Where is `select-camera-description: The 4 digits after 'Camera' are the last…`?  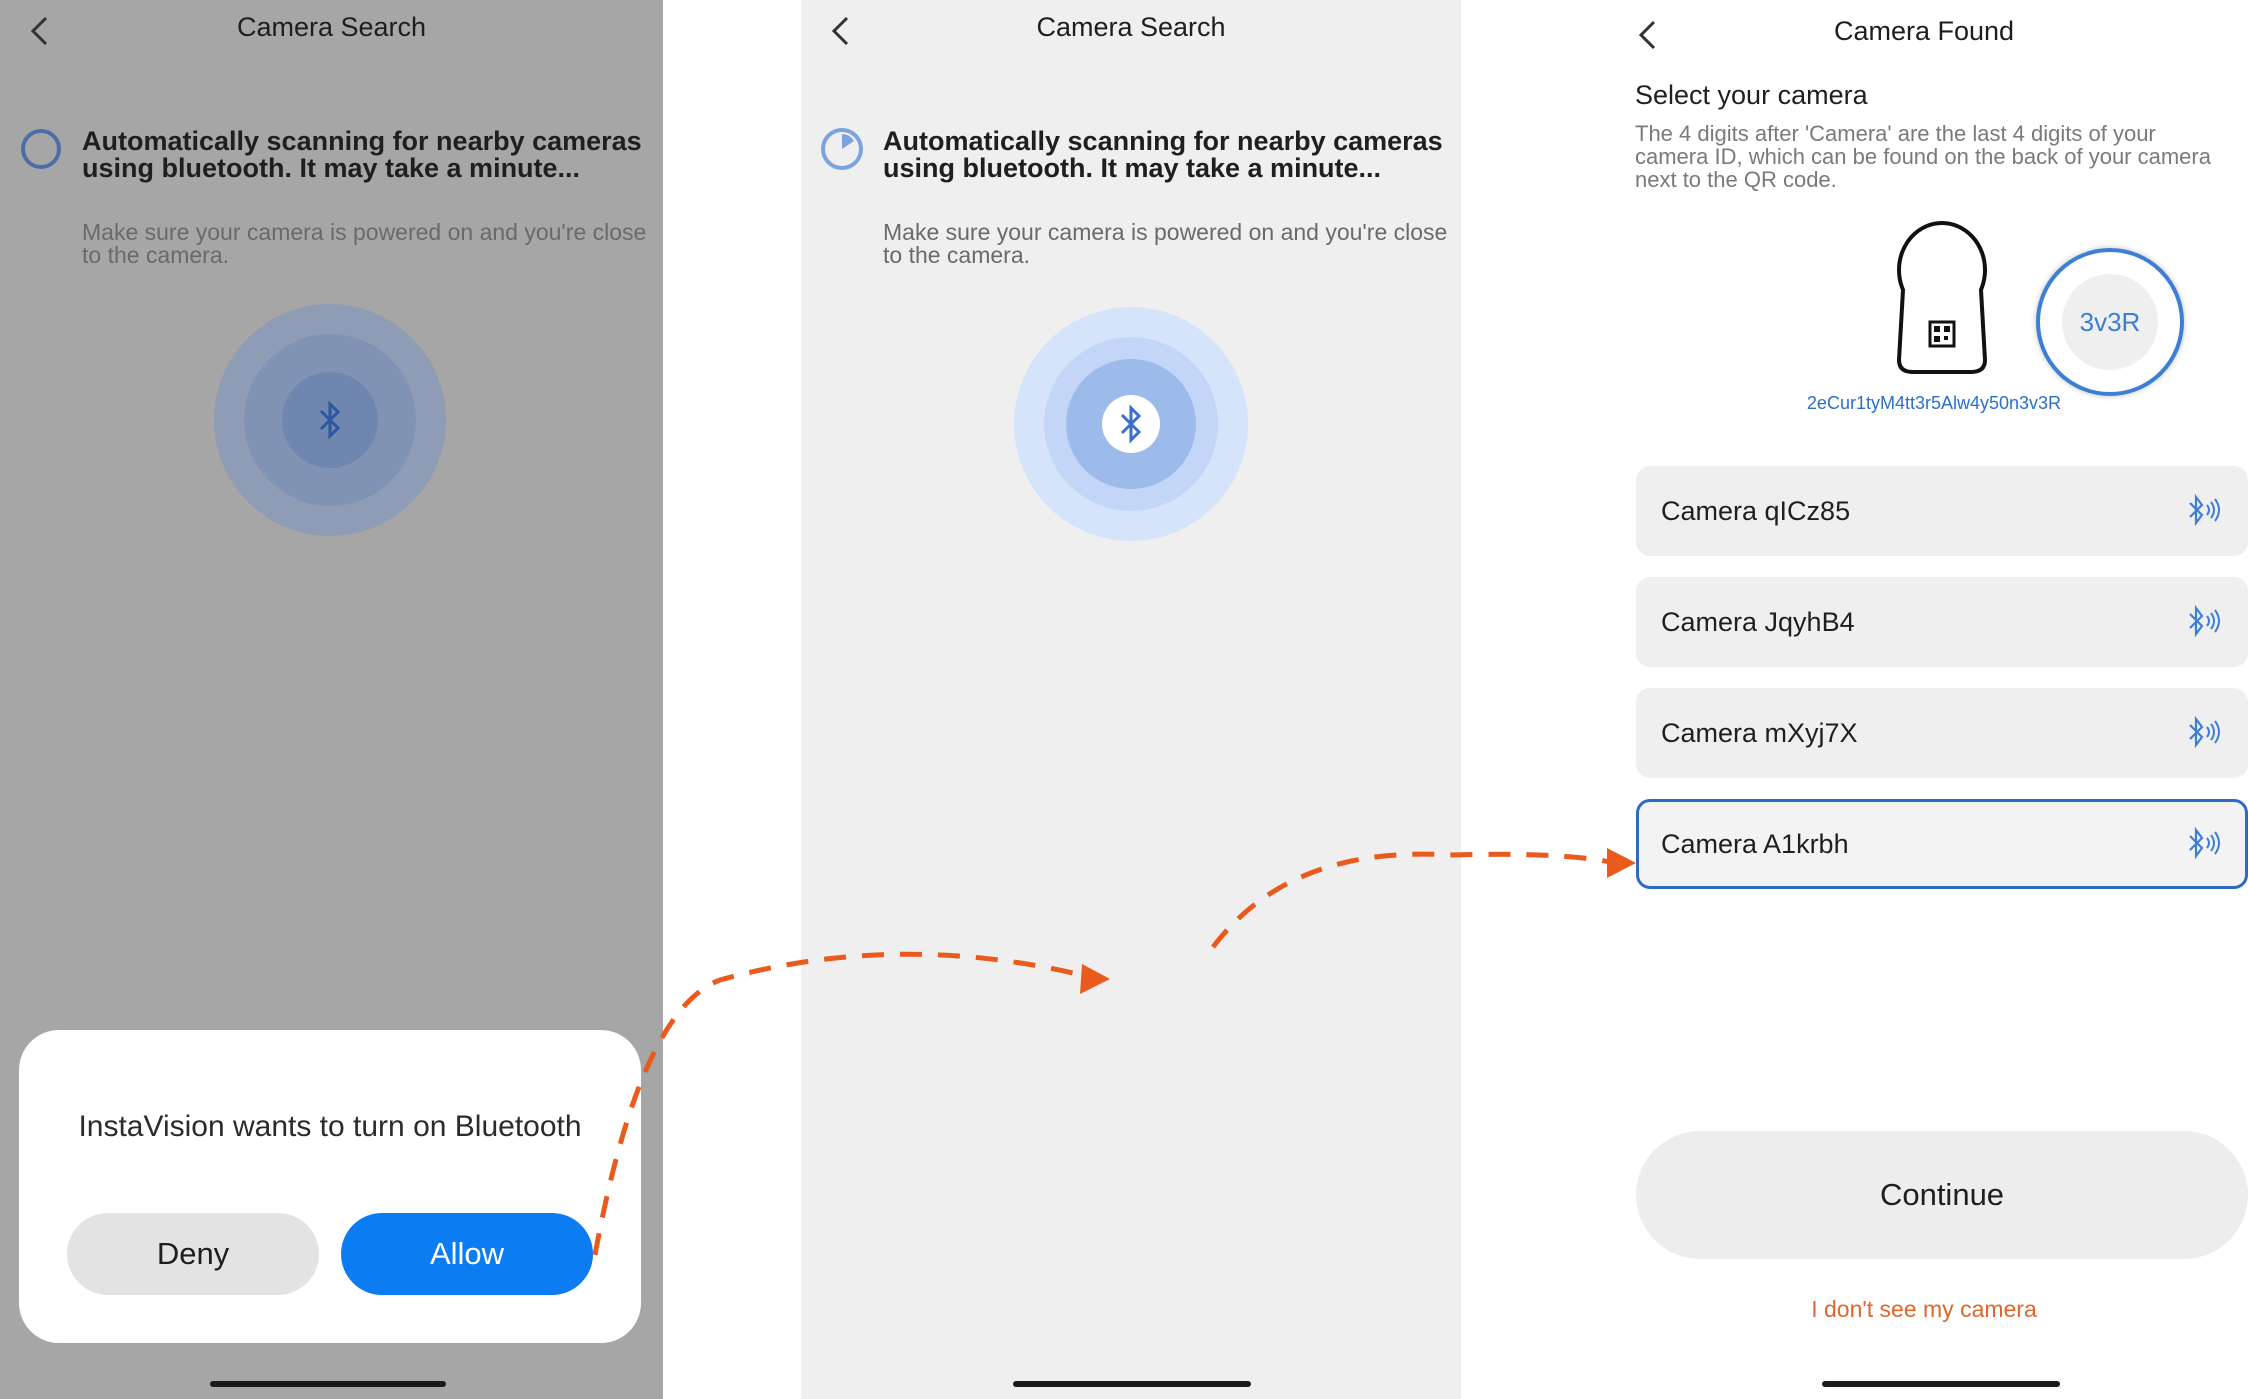 select-camera-description: The 4 digits after 'Camera' are the last… is located at coordinates (1923, 156).